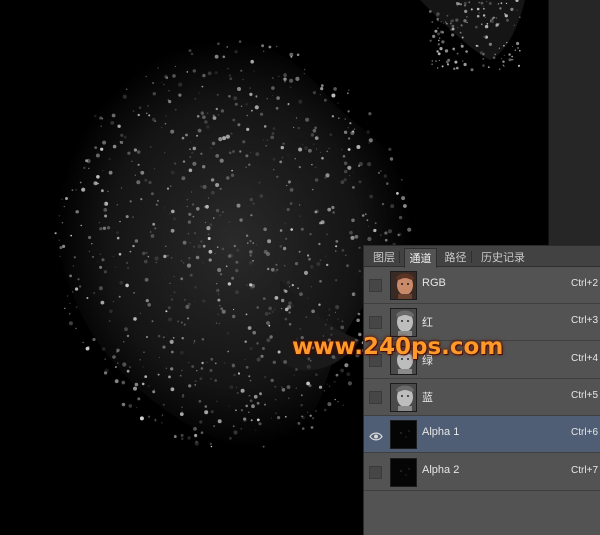  What do you see at coordinates (384, 257) in the screenshot?
I see `tab-layers: 图层` at bounding box center [384, 257].